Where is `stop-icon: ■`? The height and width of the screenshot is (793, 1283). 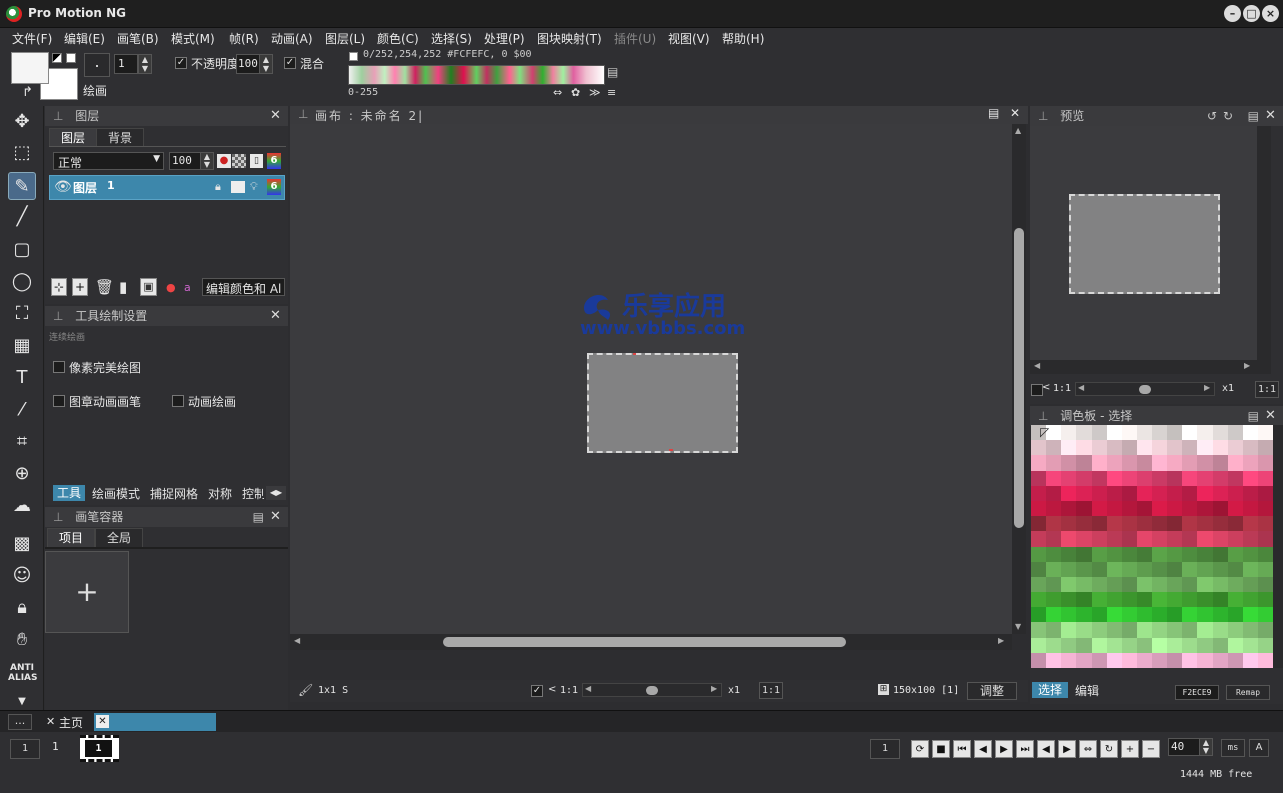 stop-icon: ■ is located at coordinates (941, 749).